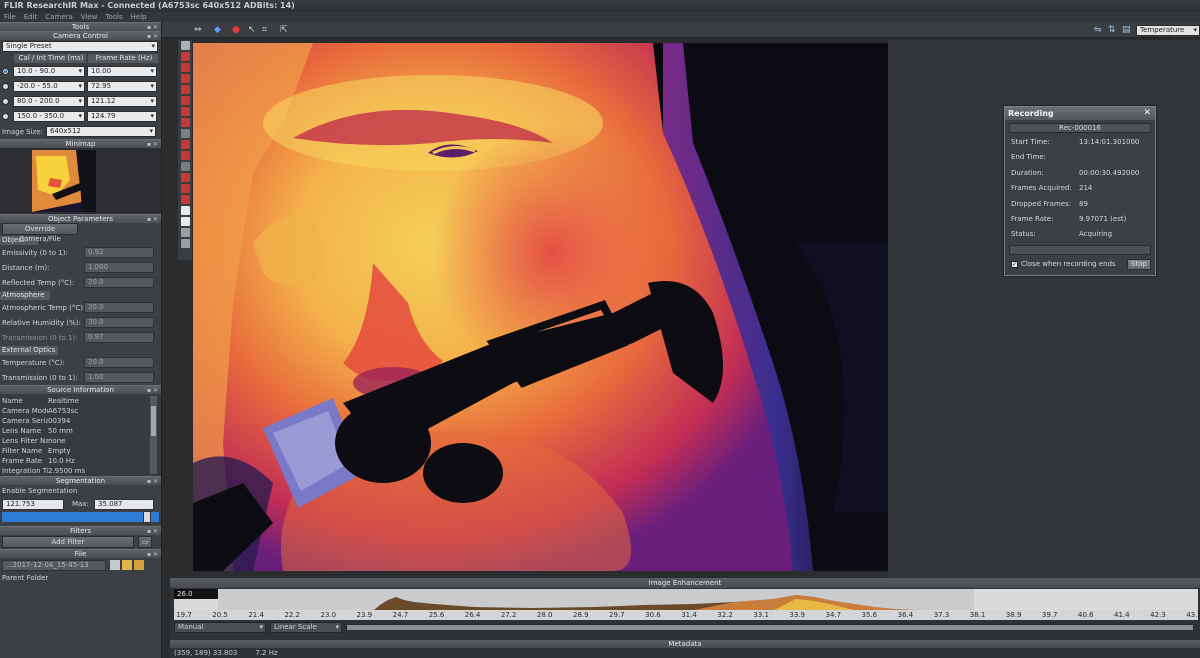  What do you see at coordinates (185, 155) in the screenshot?
I see `isotherm-tool-icon` at bounding box center [185, 155].